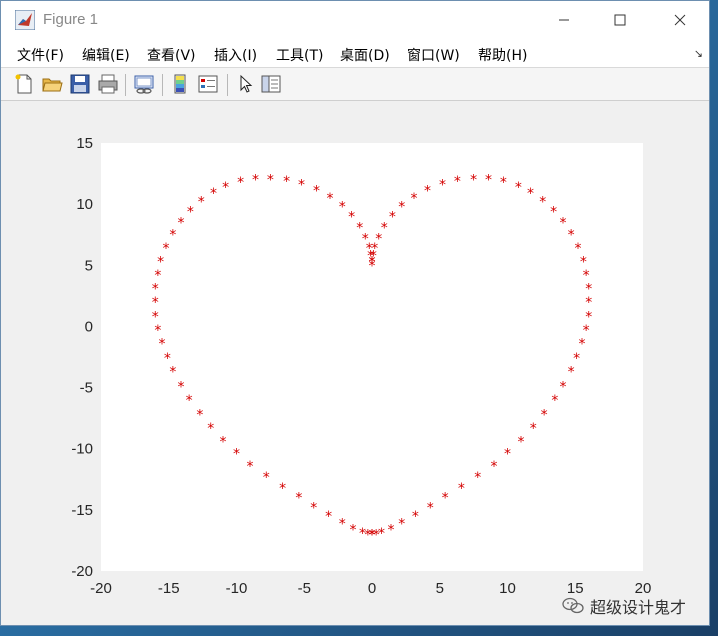 The width and height of the screenshot is (718, 636). What do you see at coordinates (106, 55) in the screenshot?
I see `menu-edit: 编辑(E)` at bounding box center [106, 55].